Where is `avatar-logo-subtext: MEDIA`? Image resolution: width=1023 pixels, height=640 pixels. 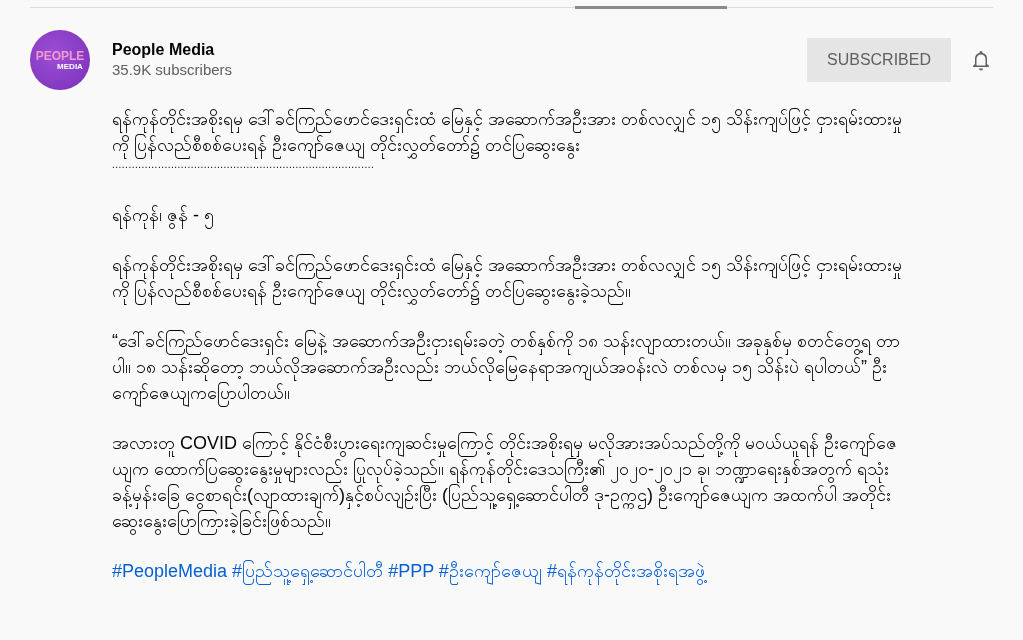
avatar-logo-subtext: MEDIA is located at coordinates (70, 66).